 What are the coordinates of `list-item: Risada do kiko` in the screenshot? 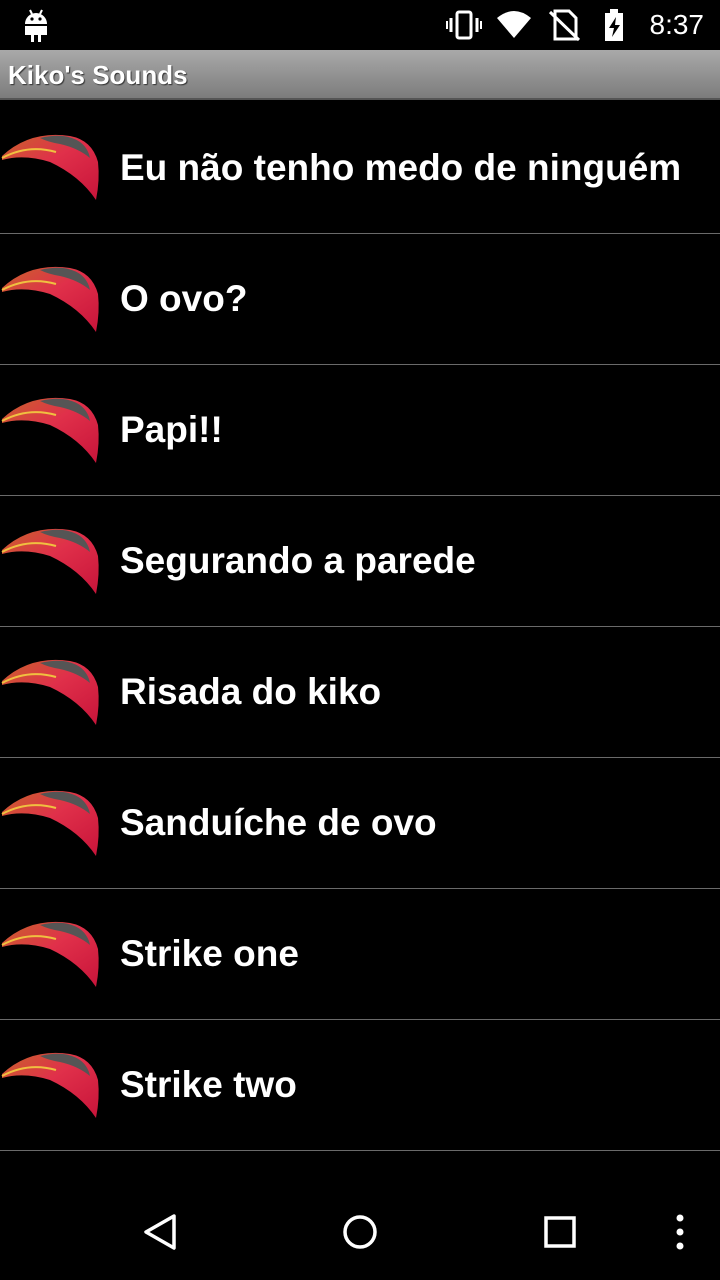 It's located at (360, 692).